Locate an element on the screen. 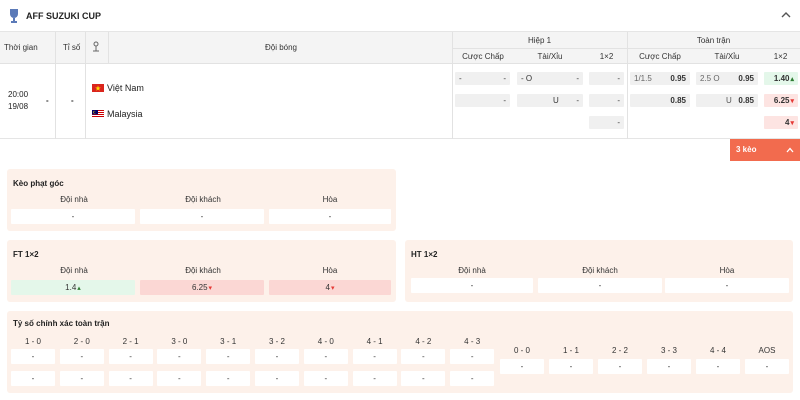 This screenshot has height=400, width=800. draw-score-label: 0 - 0 is located at coordinates (521, 350).